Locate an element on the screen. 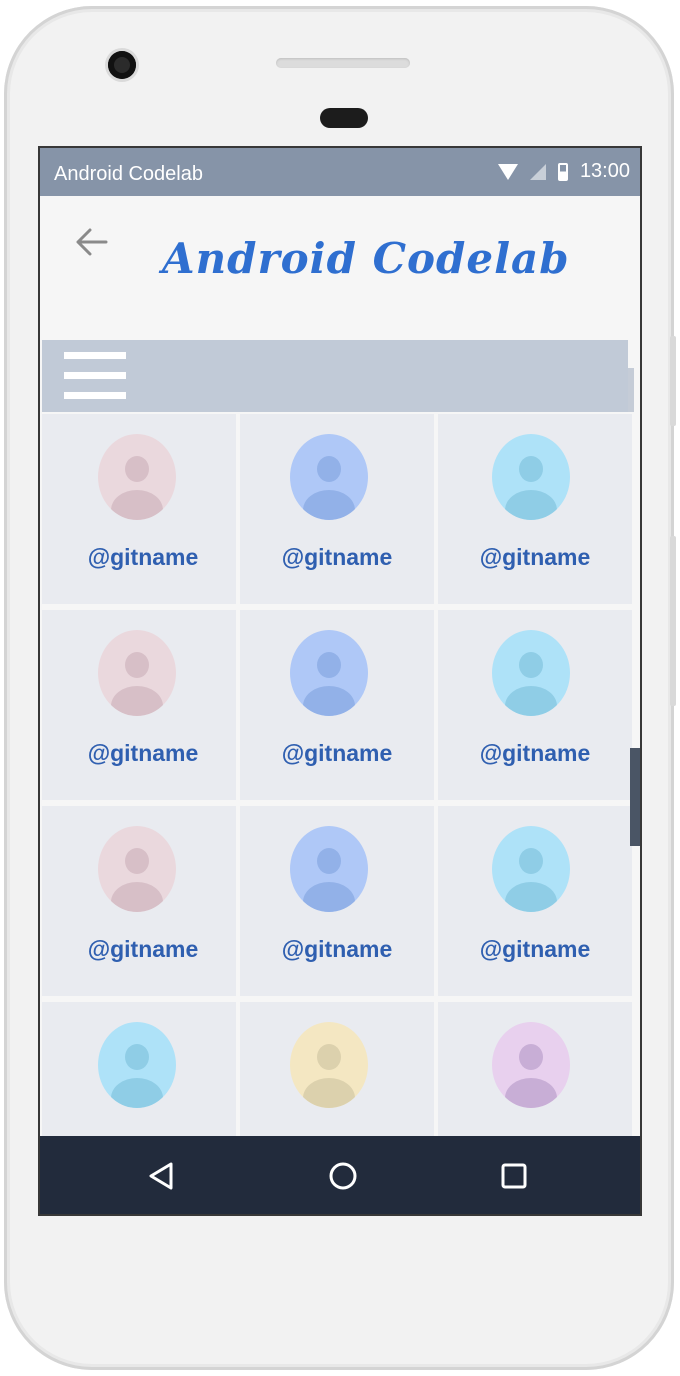  power-button is located at coordinates (673, 621).